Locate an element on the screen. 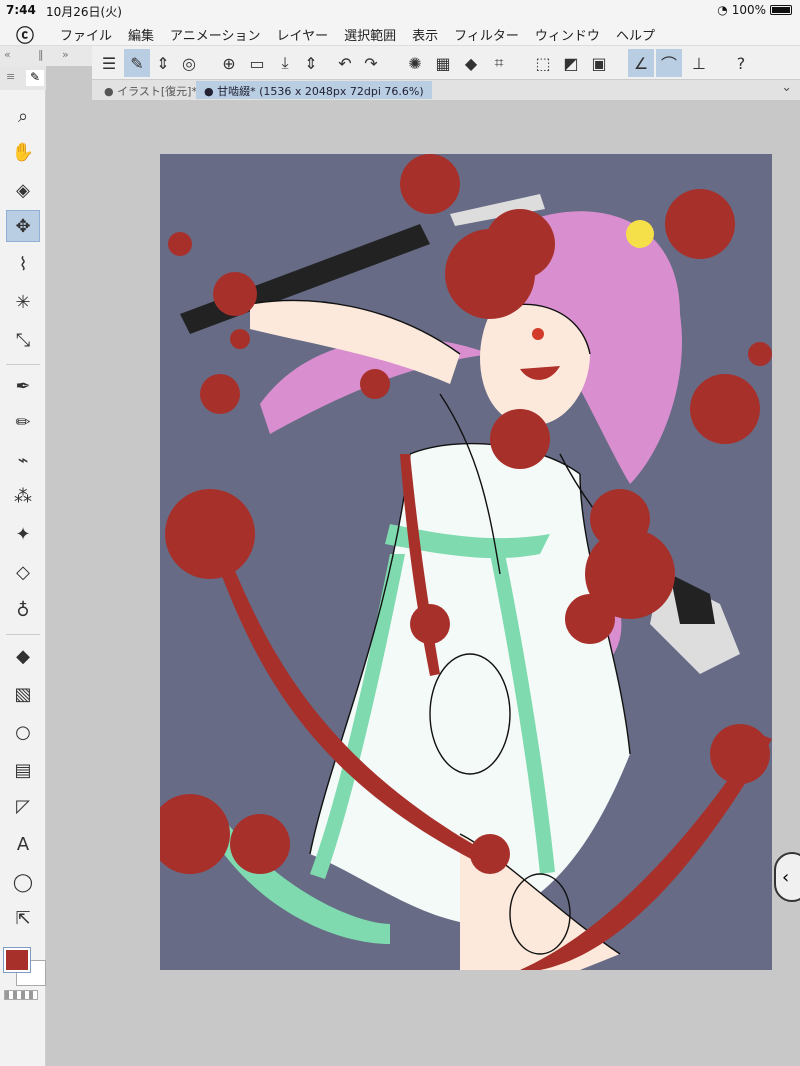  lasso-icon: ⌇ is located at coordinates (23, 264).